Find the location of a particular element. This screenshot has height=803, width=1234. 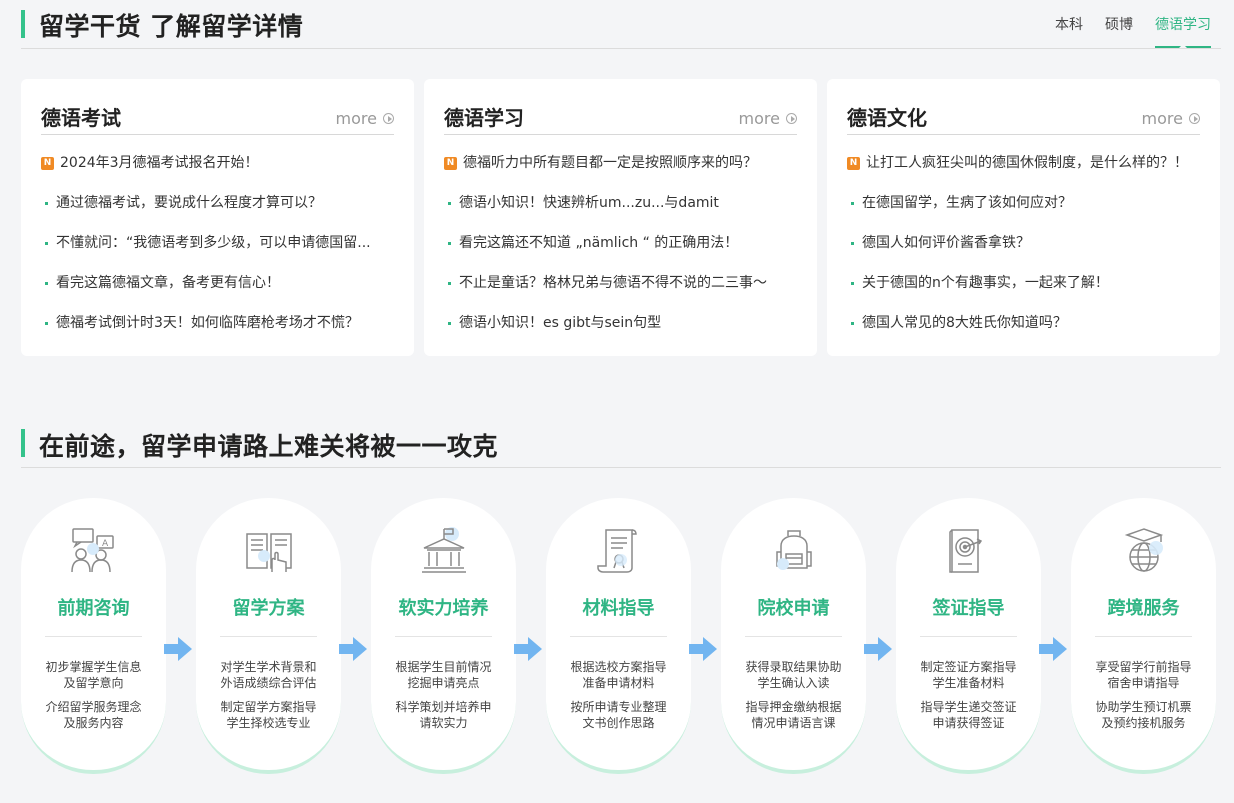

service-desc: 根据选校方案指导 准备申请材料 is located at coordinates (618, 675).